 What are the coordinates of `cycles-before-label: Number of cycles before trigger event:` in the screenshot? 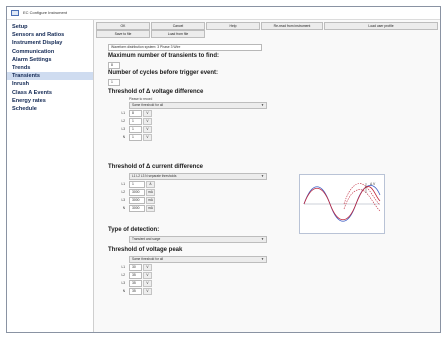 It's located at (163, 73).